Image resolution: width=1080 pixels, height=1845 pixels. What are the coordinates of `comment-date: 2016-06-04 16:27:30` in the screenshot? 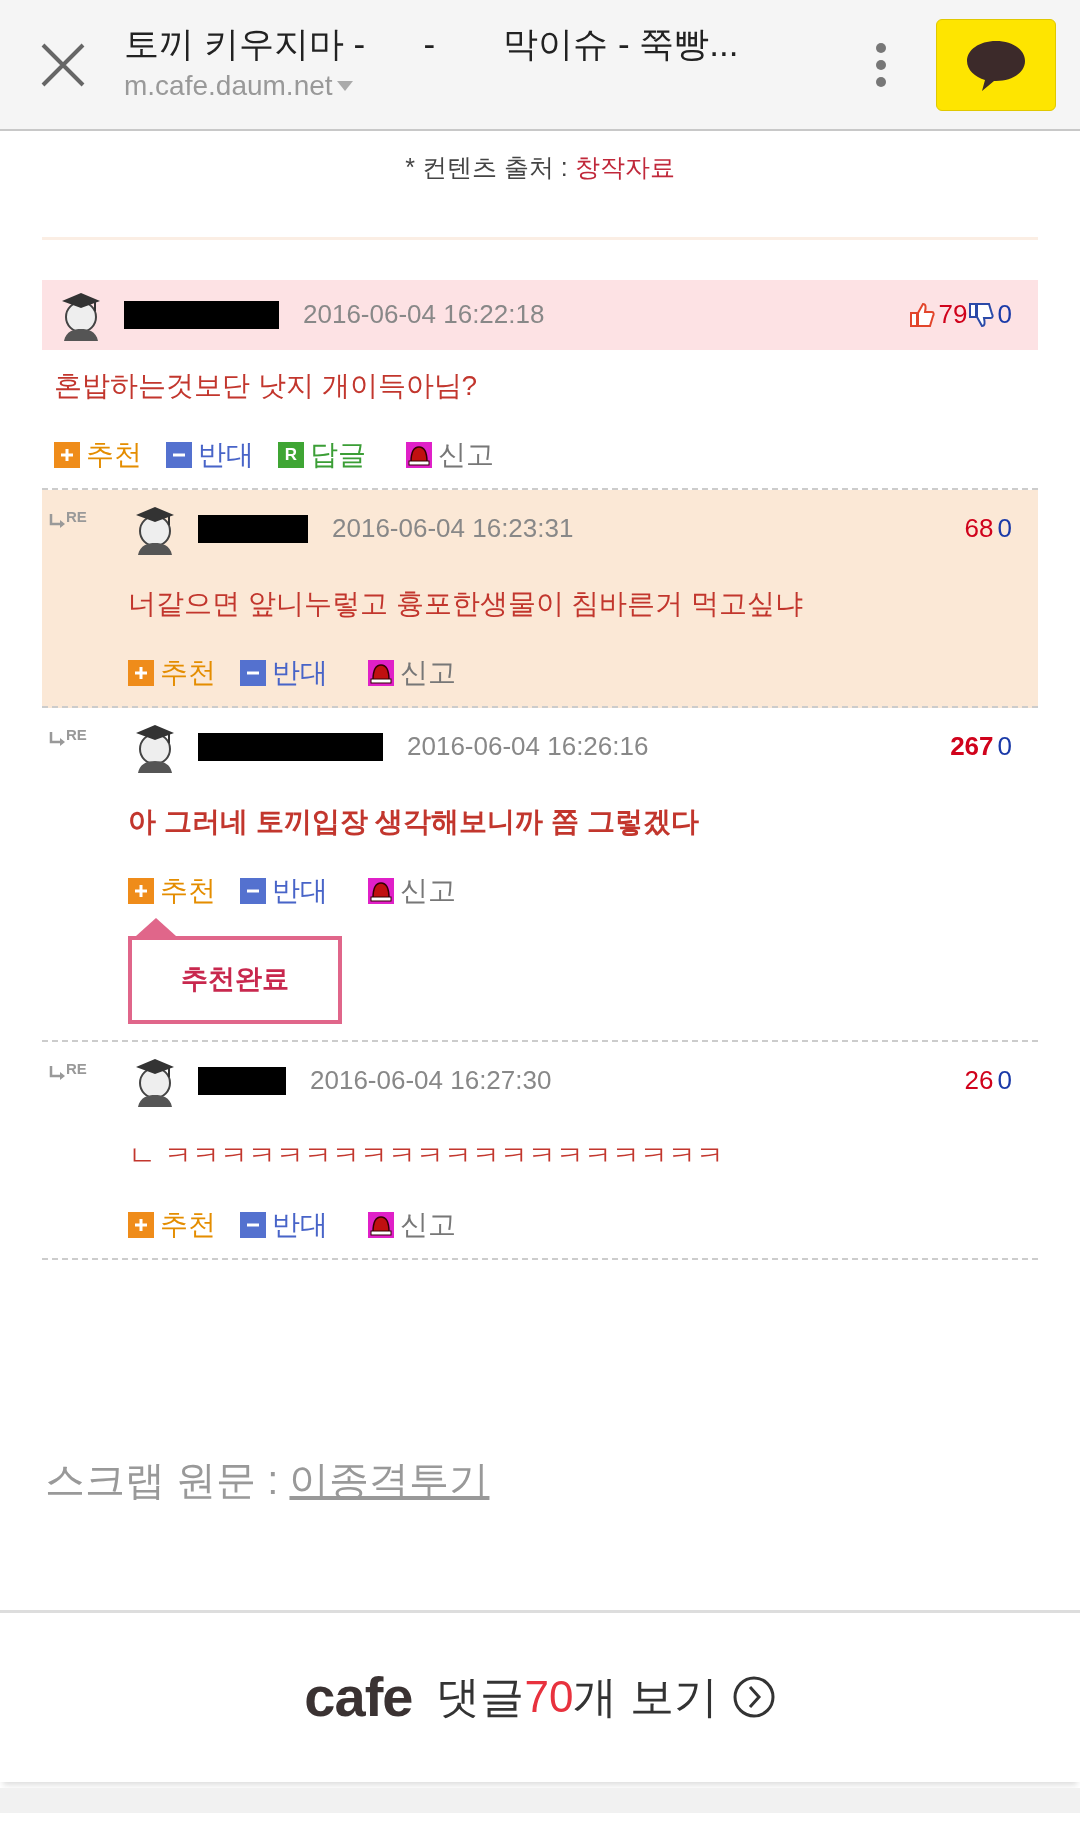 It's located at (431, 1080).